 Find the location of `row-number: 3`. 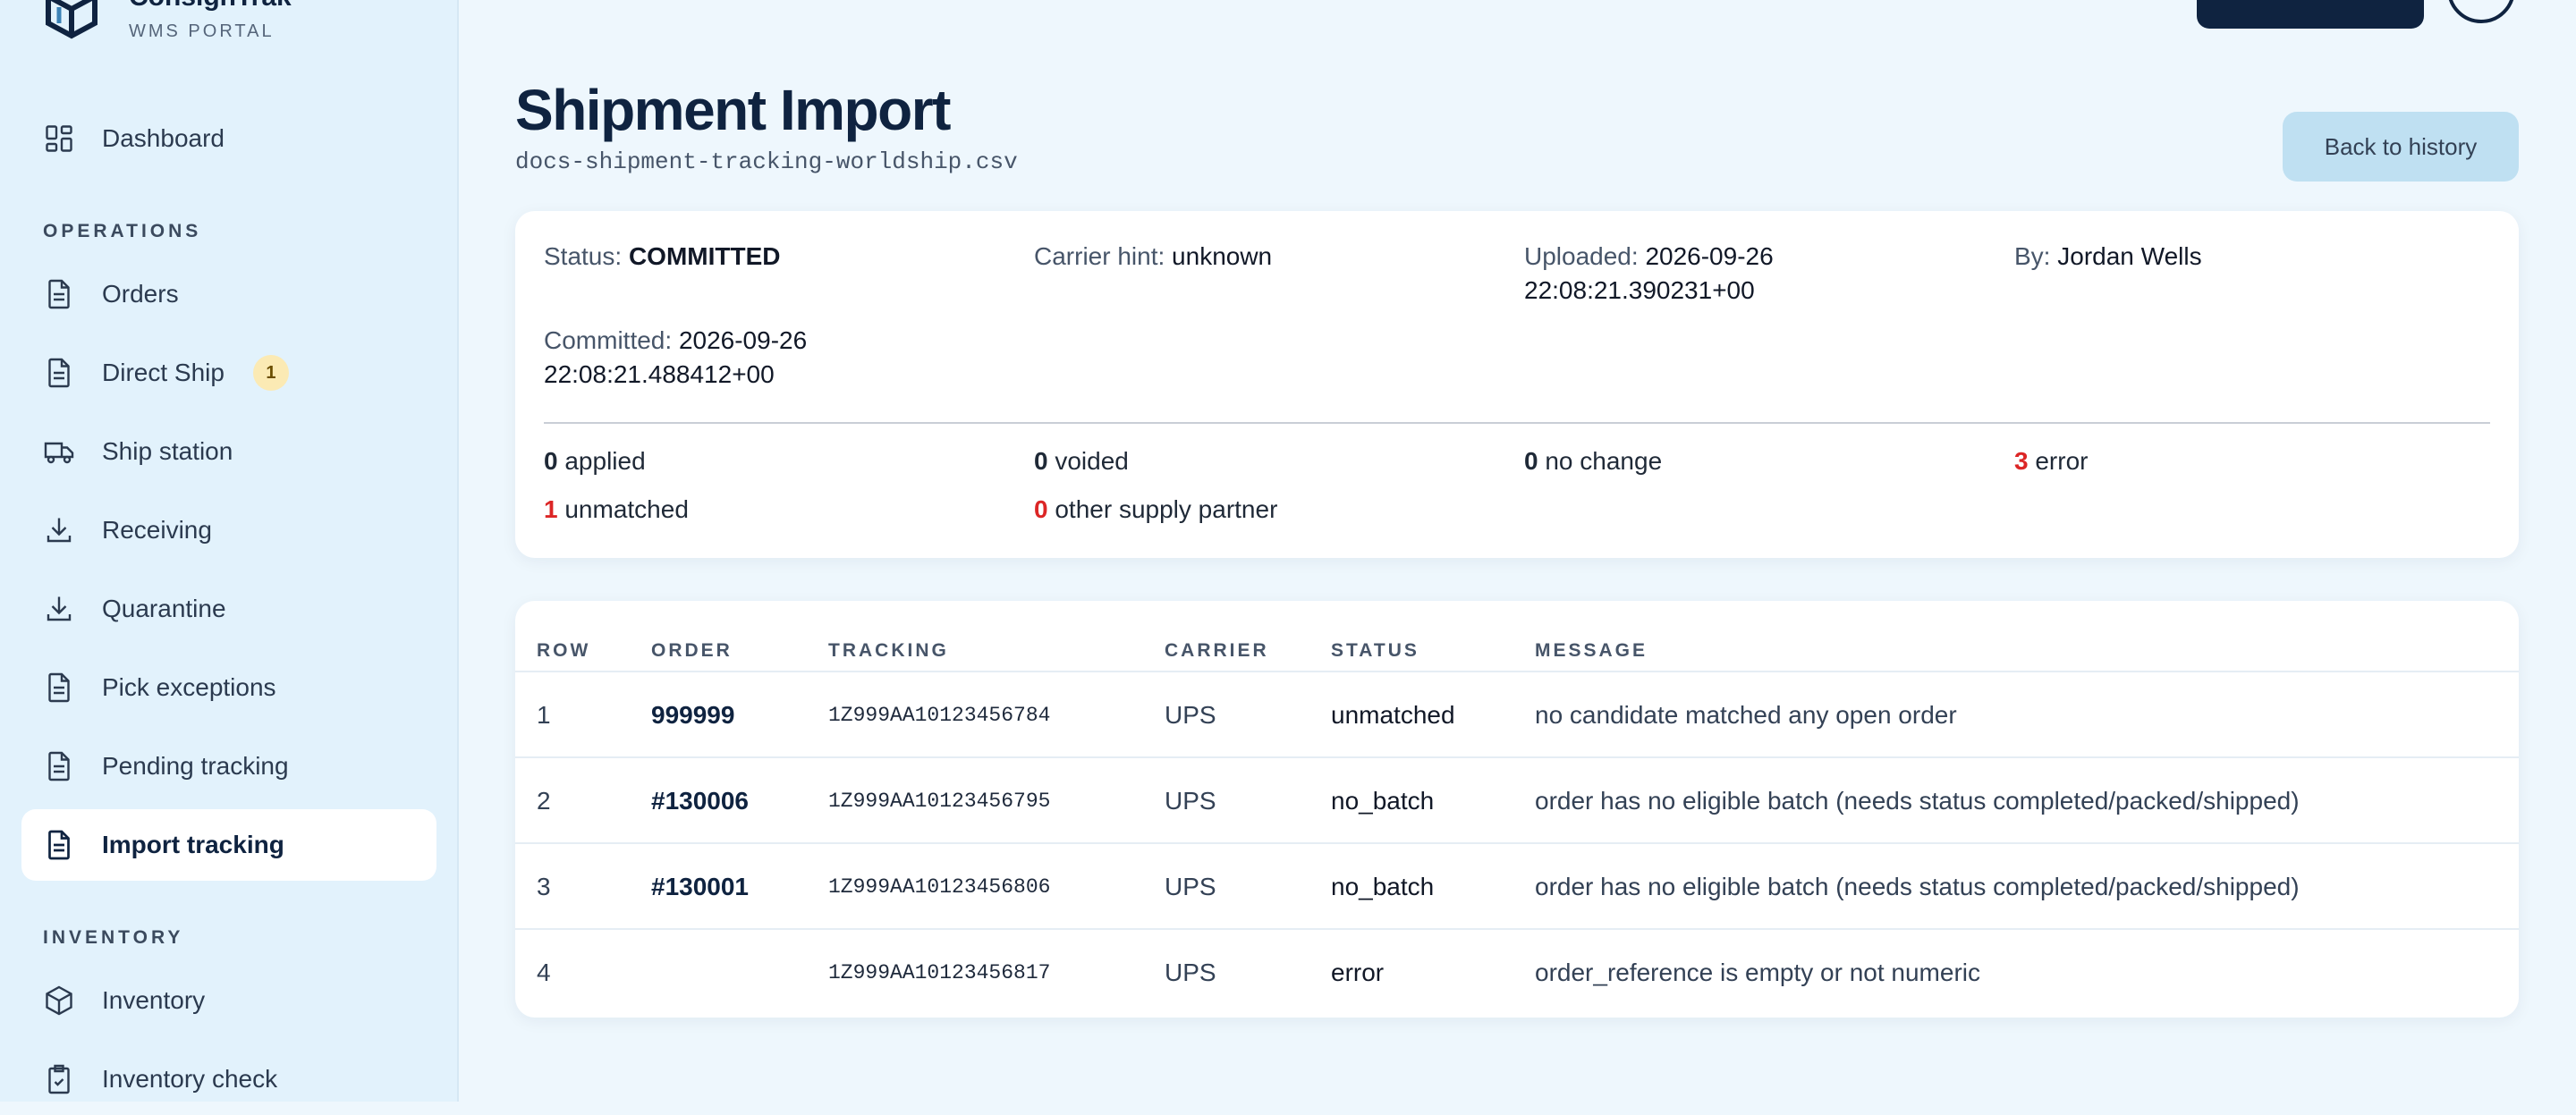

row-number: 3 is located at coordinates (544, 886).